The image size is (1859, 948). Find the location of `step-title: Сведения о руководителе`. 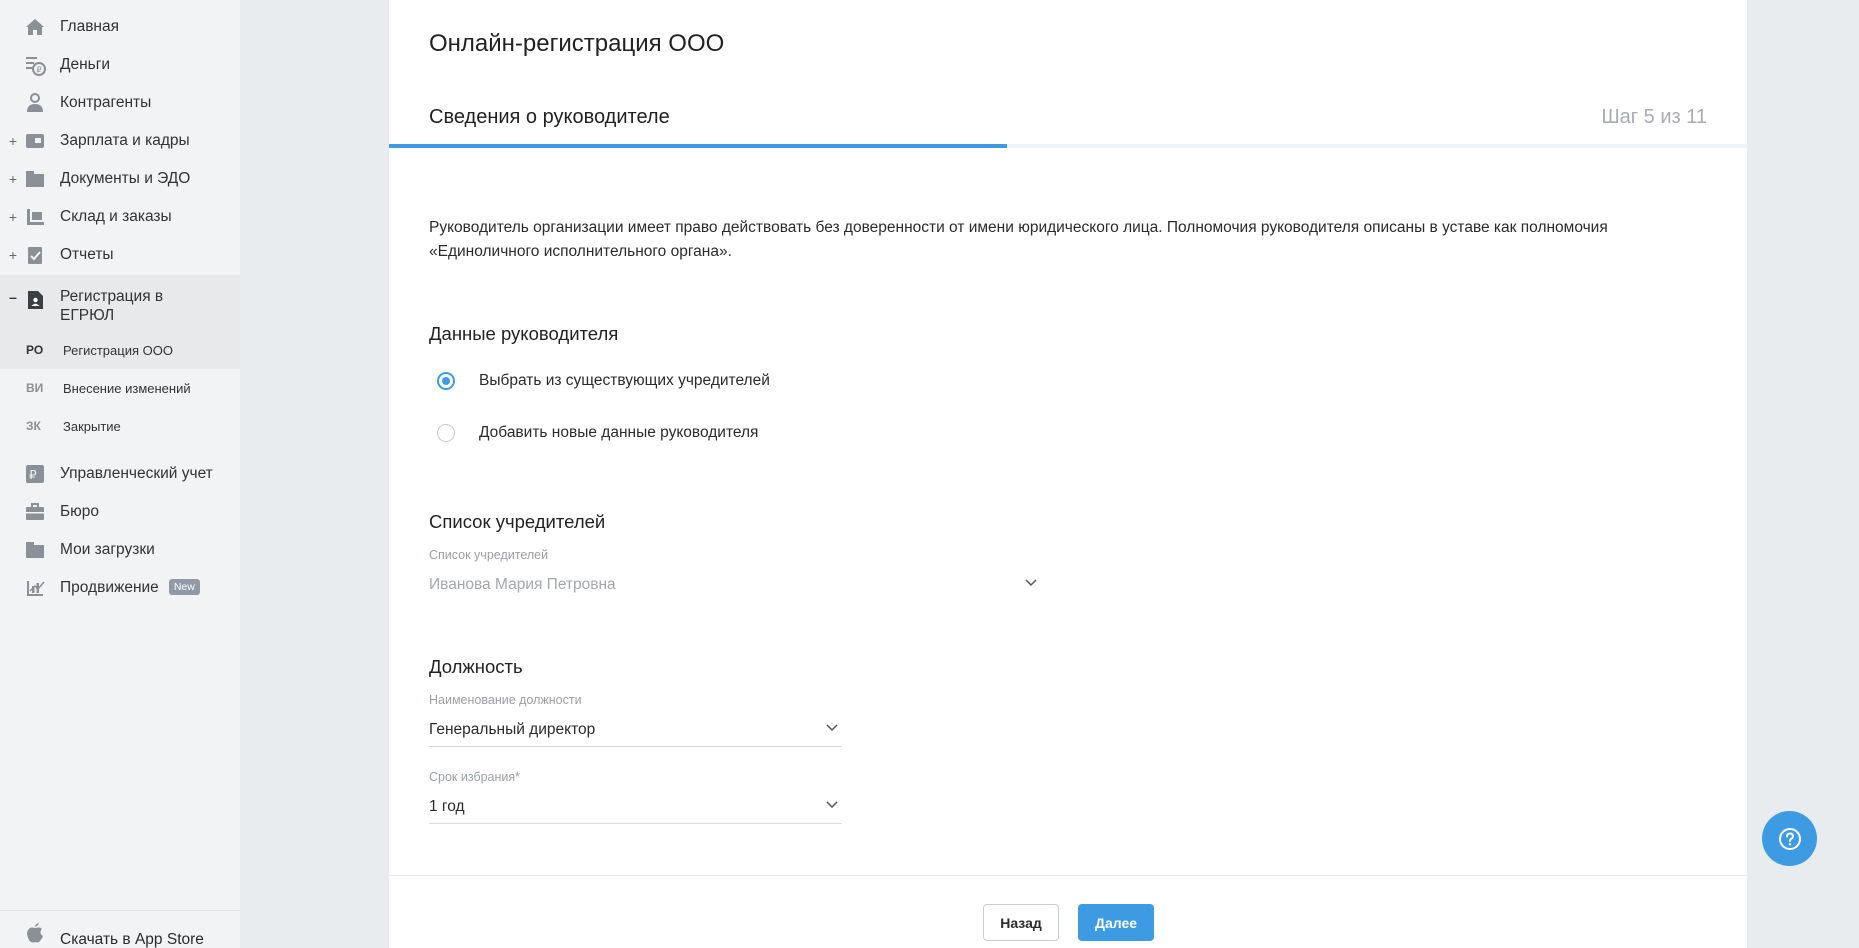

step-title: Сведения о руководителе is located at coordinates (549, 117).